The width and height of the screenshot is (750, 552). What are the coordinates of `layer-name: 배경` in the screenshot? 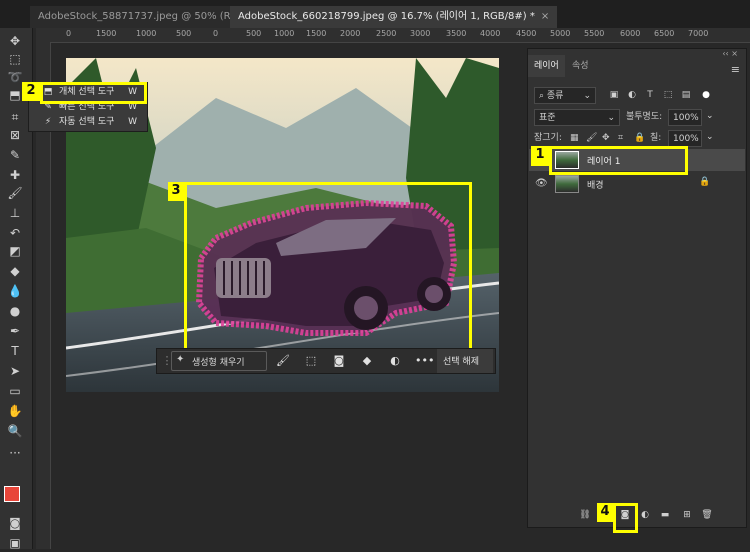 It's located at (595, 184).